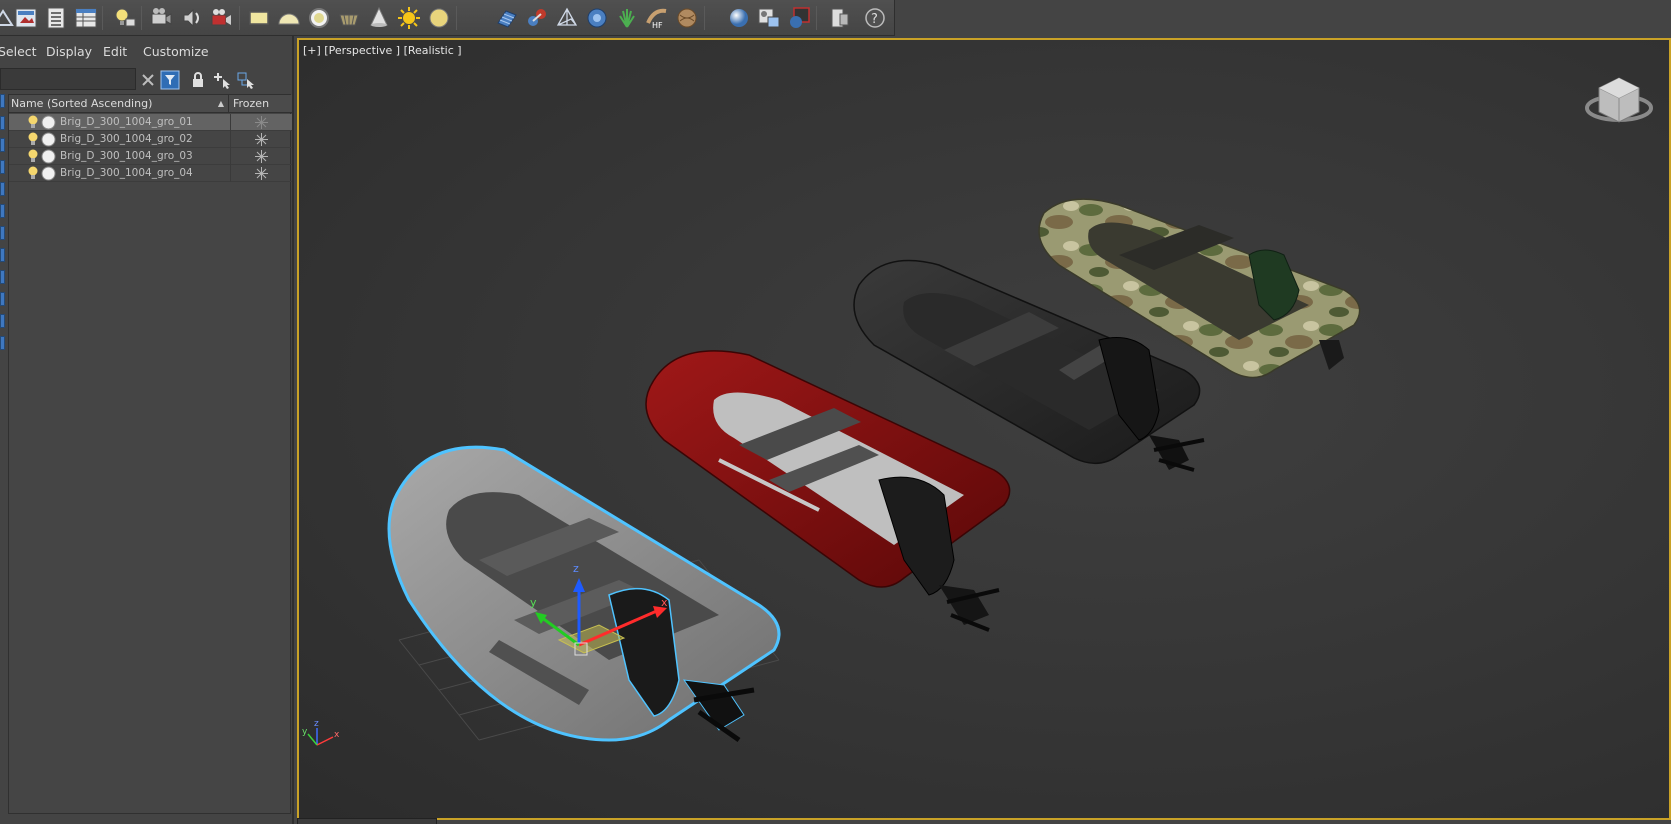  What do you see at coordinates (321, 732) in the screenshot?
I see `axis-tripod: z x y` at bounding box center [321, 732].